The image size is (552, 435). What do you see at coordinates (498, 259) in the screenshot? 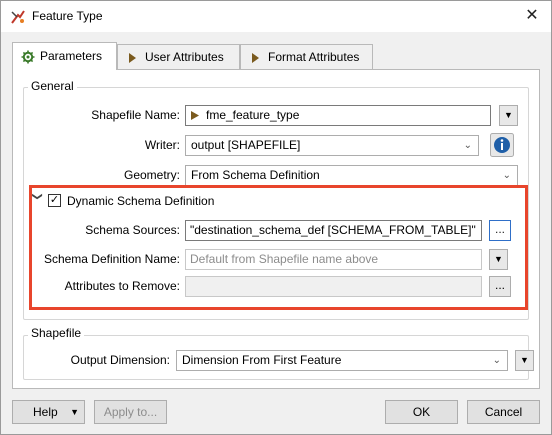
I see `schema-def-name-dropdown-button: ▼` at bounding box center [498, 259].